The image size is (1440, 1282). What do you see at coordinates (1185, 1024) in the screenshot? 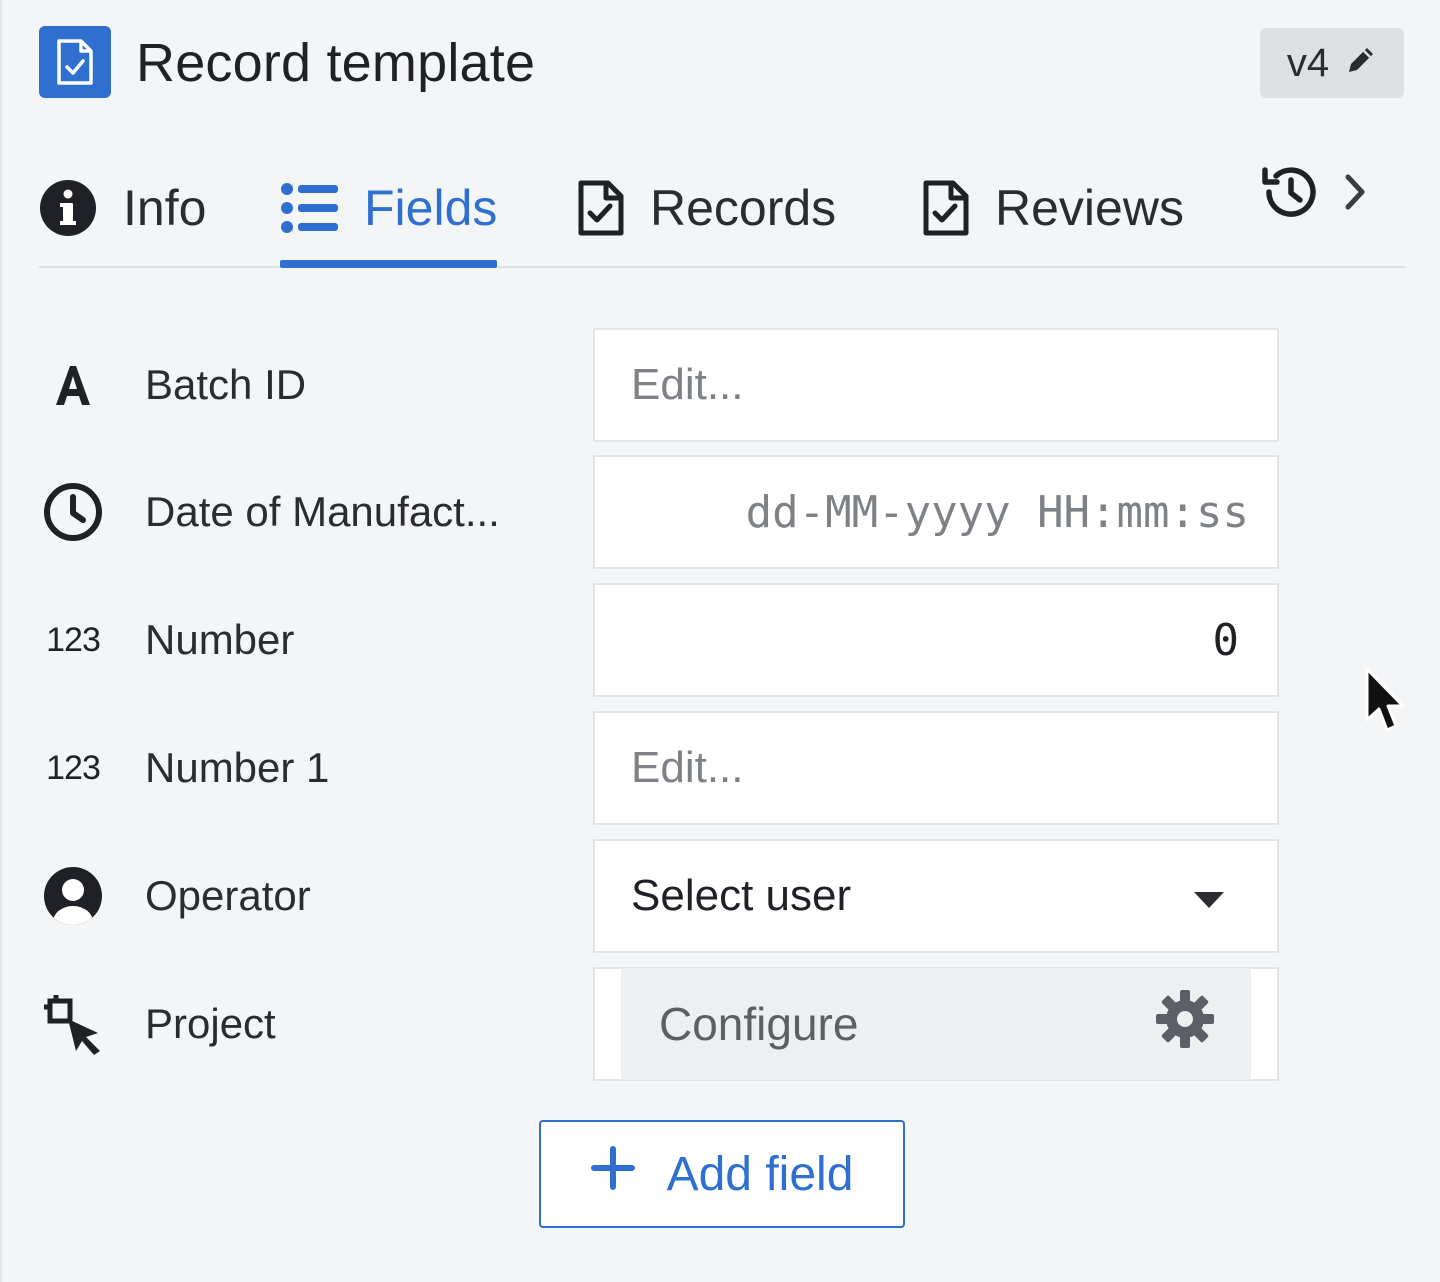
I see `gear-icon` at bounding box center [1185, 1024].